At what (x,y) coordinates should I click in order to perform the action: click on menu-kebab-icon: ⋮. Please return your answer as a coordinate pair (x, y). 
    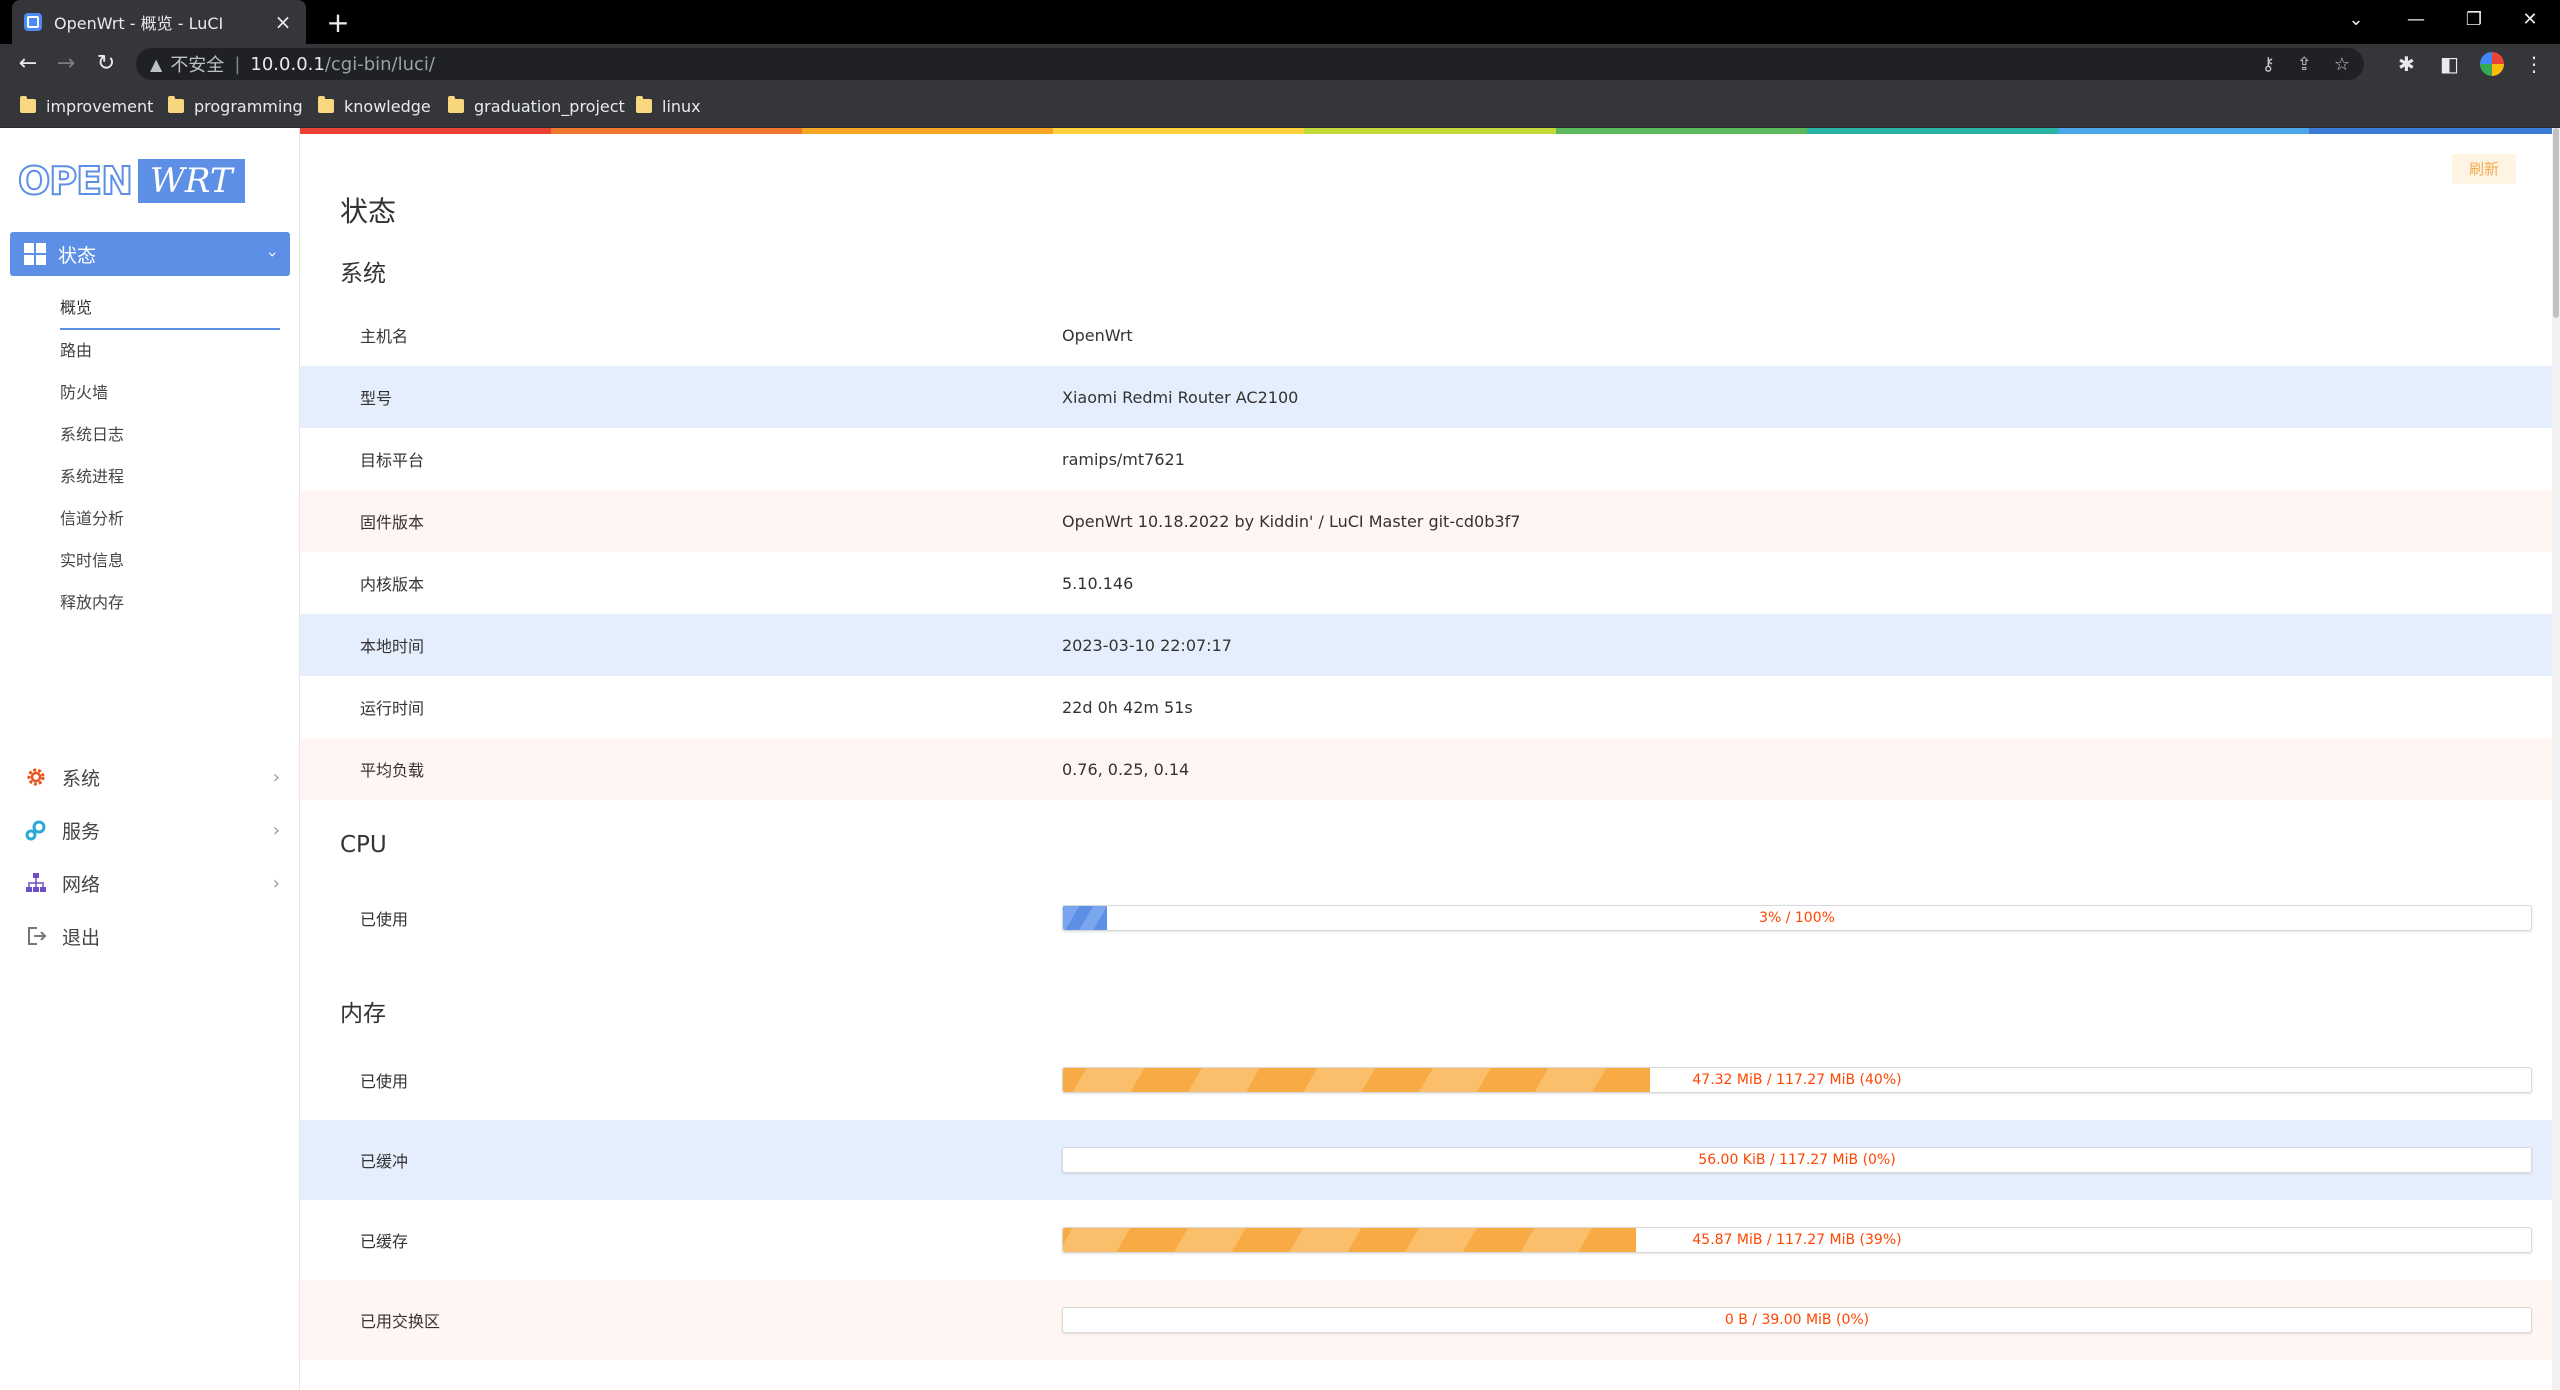
    Looking at the image, I should click on (2534, 64).